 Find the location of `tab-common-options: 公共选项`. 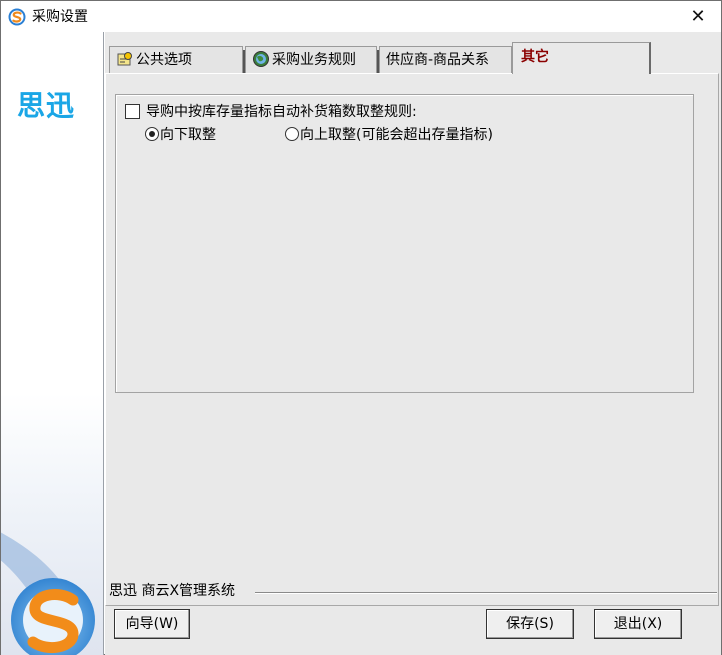

tab-common-options: 公共选项 is located at coordinates (176, 60).